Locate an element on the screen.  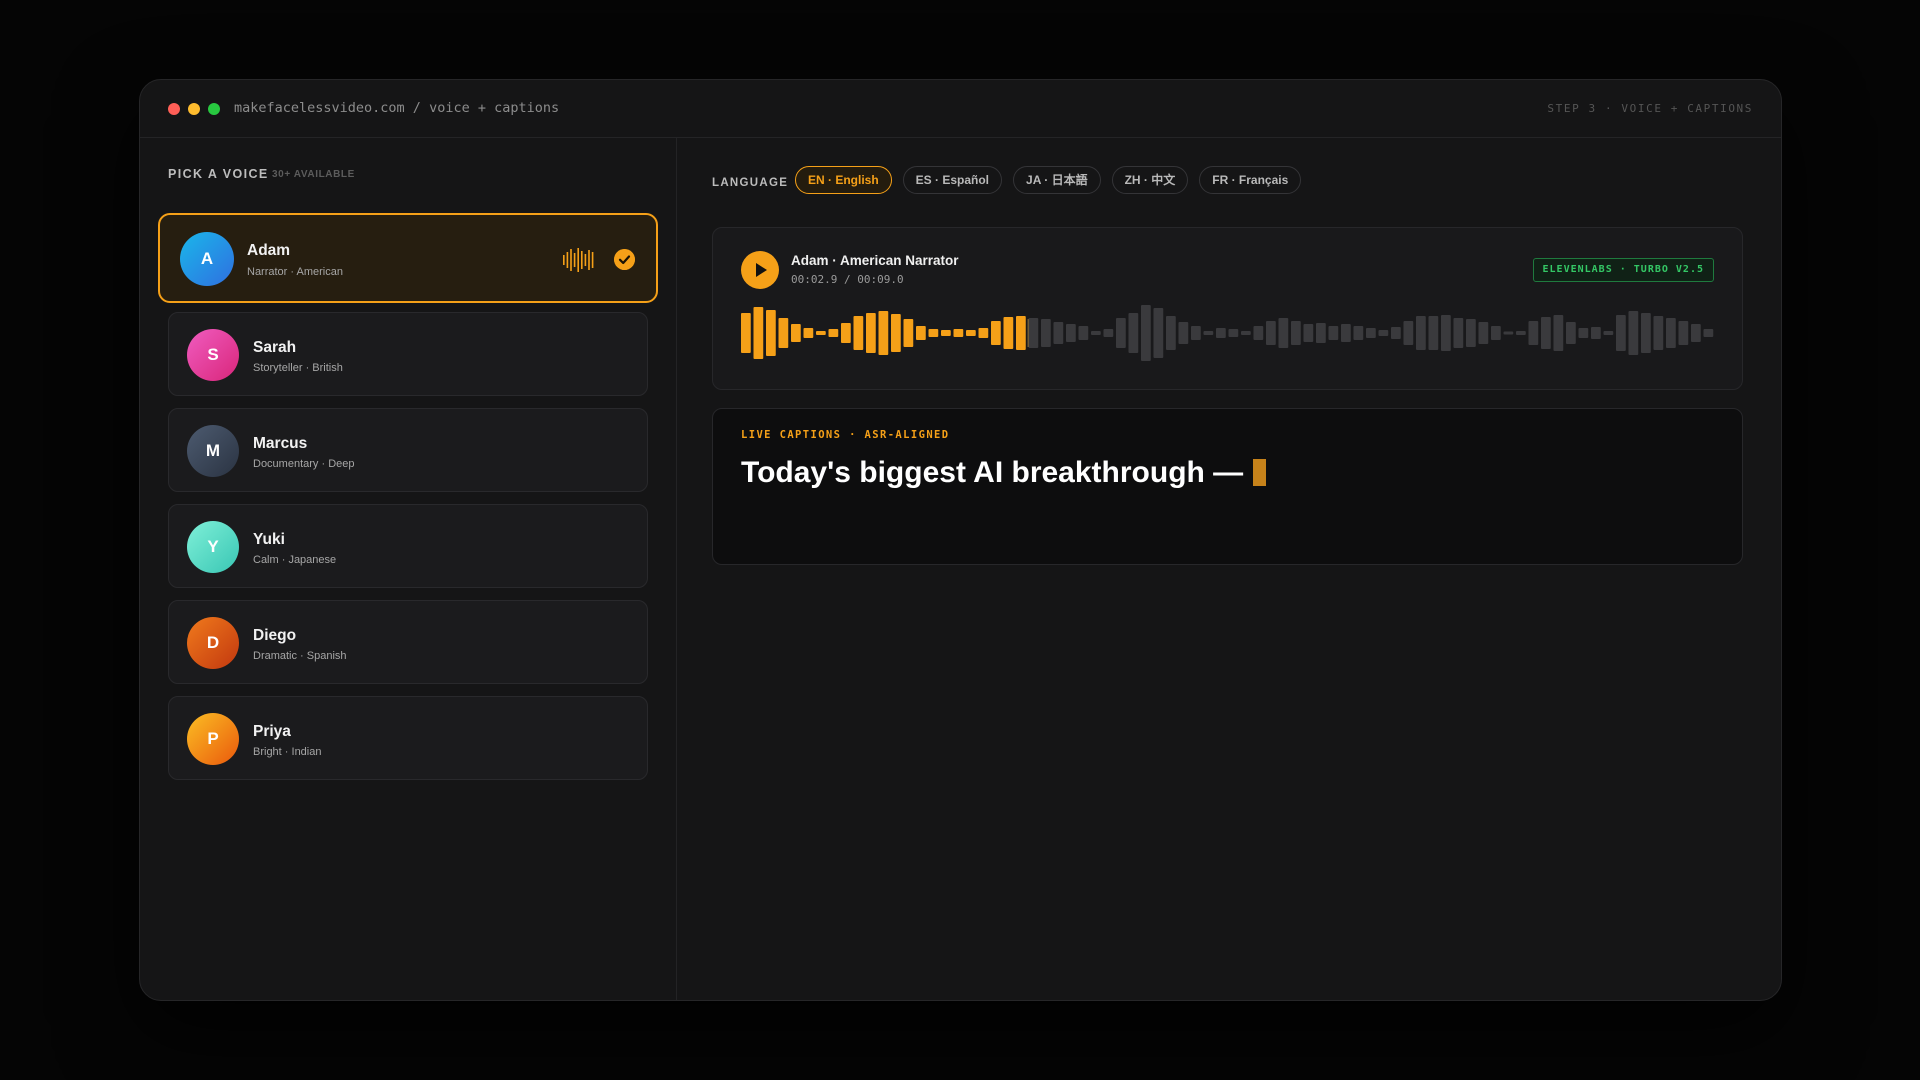
voice-card-adam: A Adam Narrator · American is located at coordinates (408, 258).